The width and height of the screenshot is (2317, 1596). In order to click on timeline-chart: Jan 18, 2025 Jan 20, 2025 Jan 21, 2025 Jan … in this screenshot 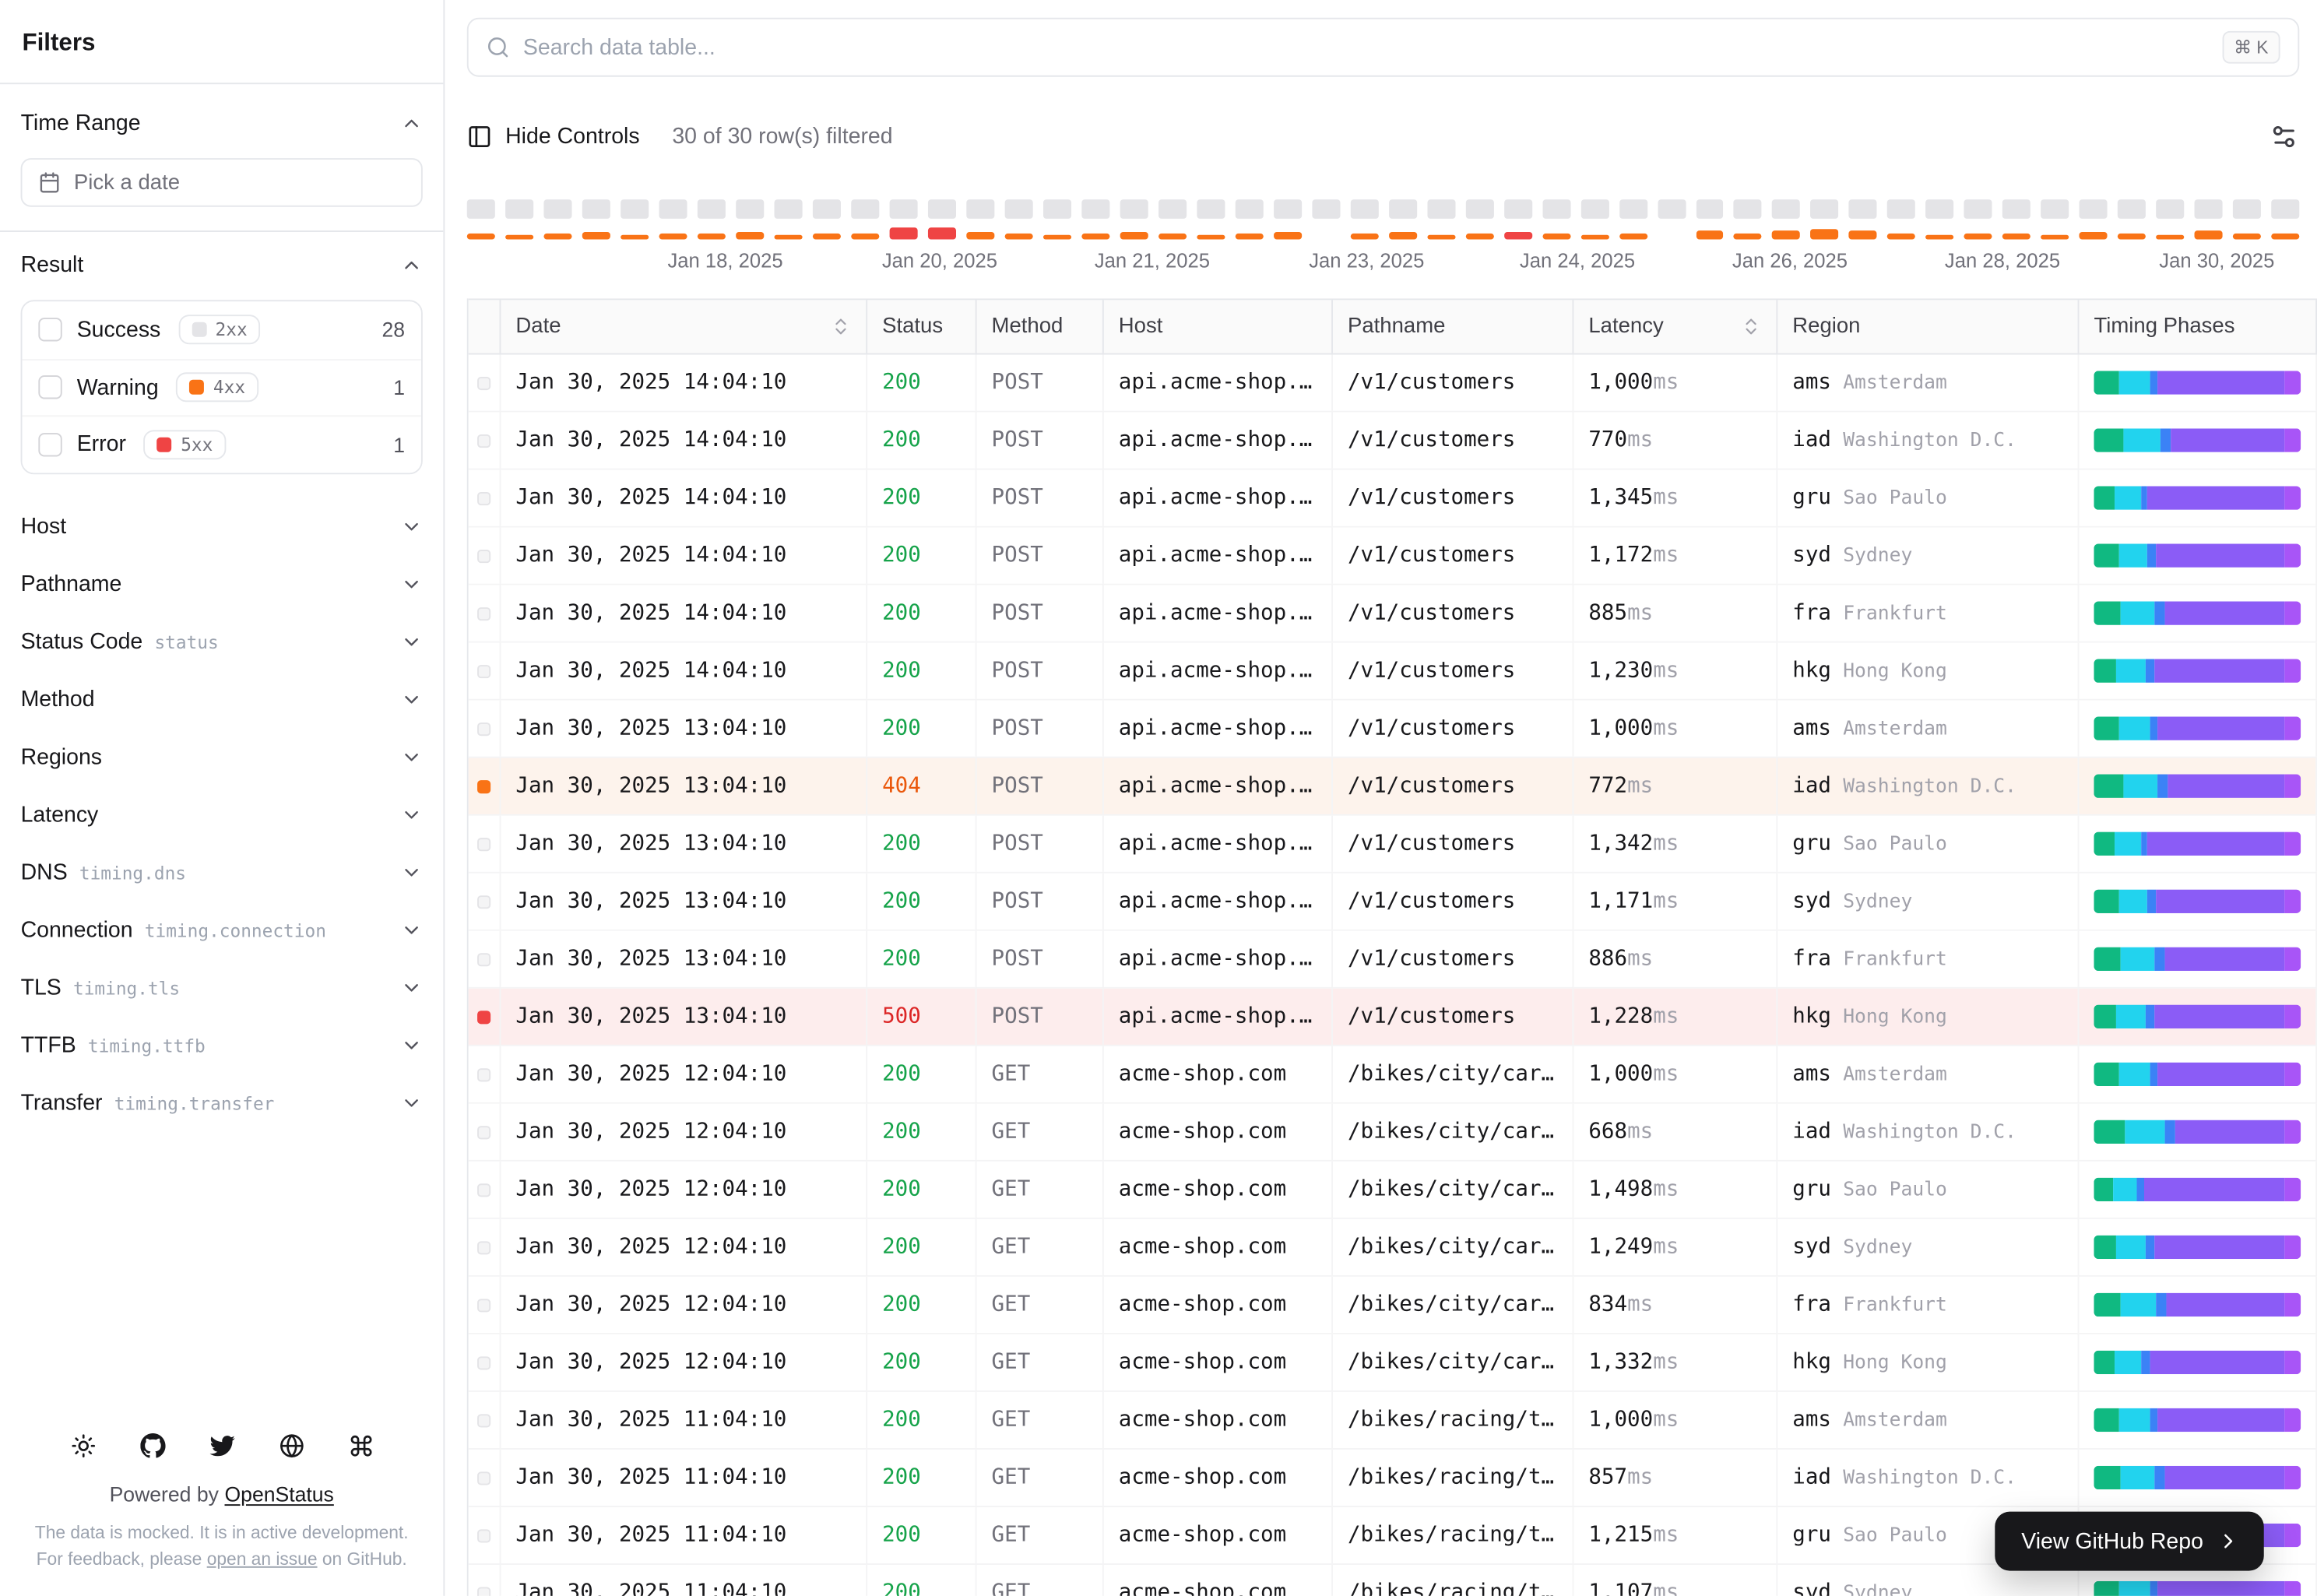, I will do `click(1383, 238)`.